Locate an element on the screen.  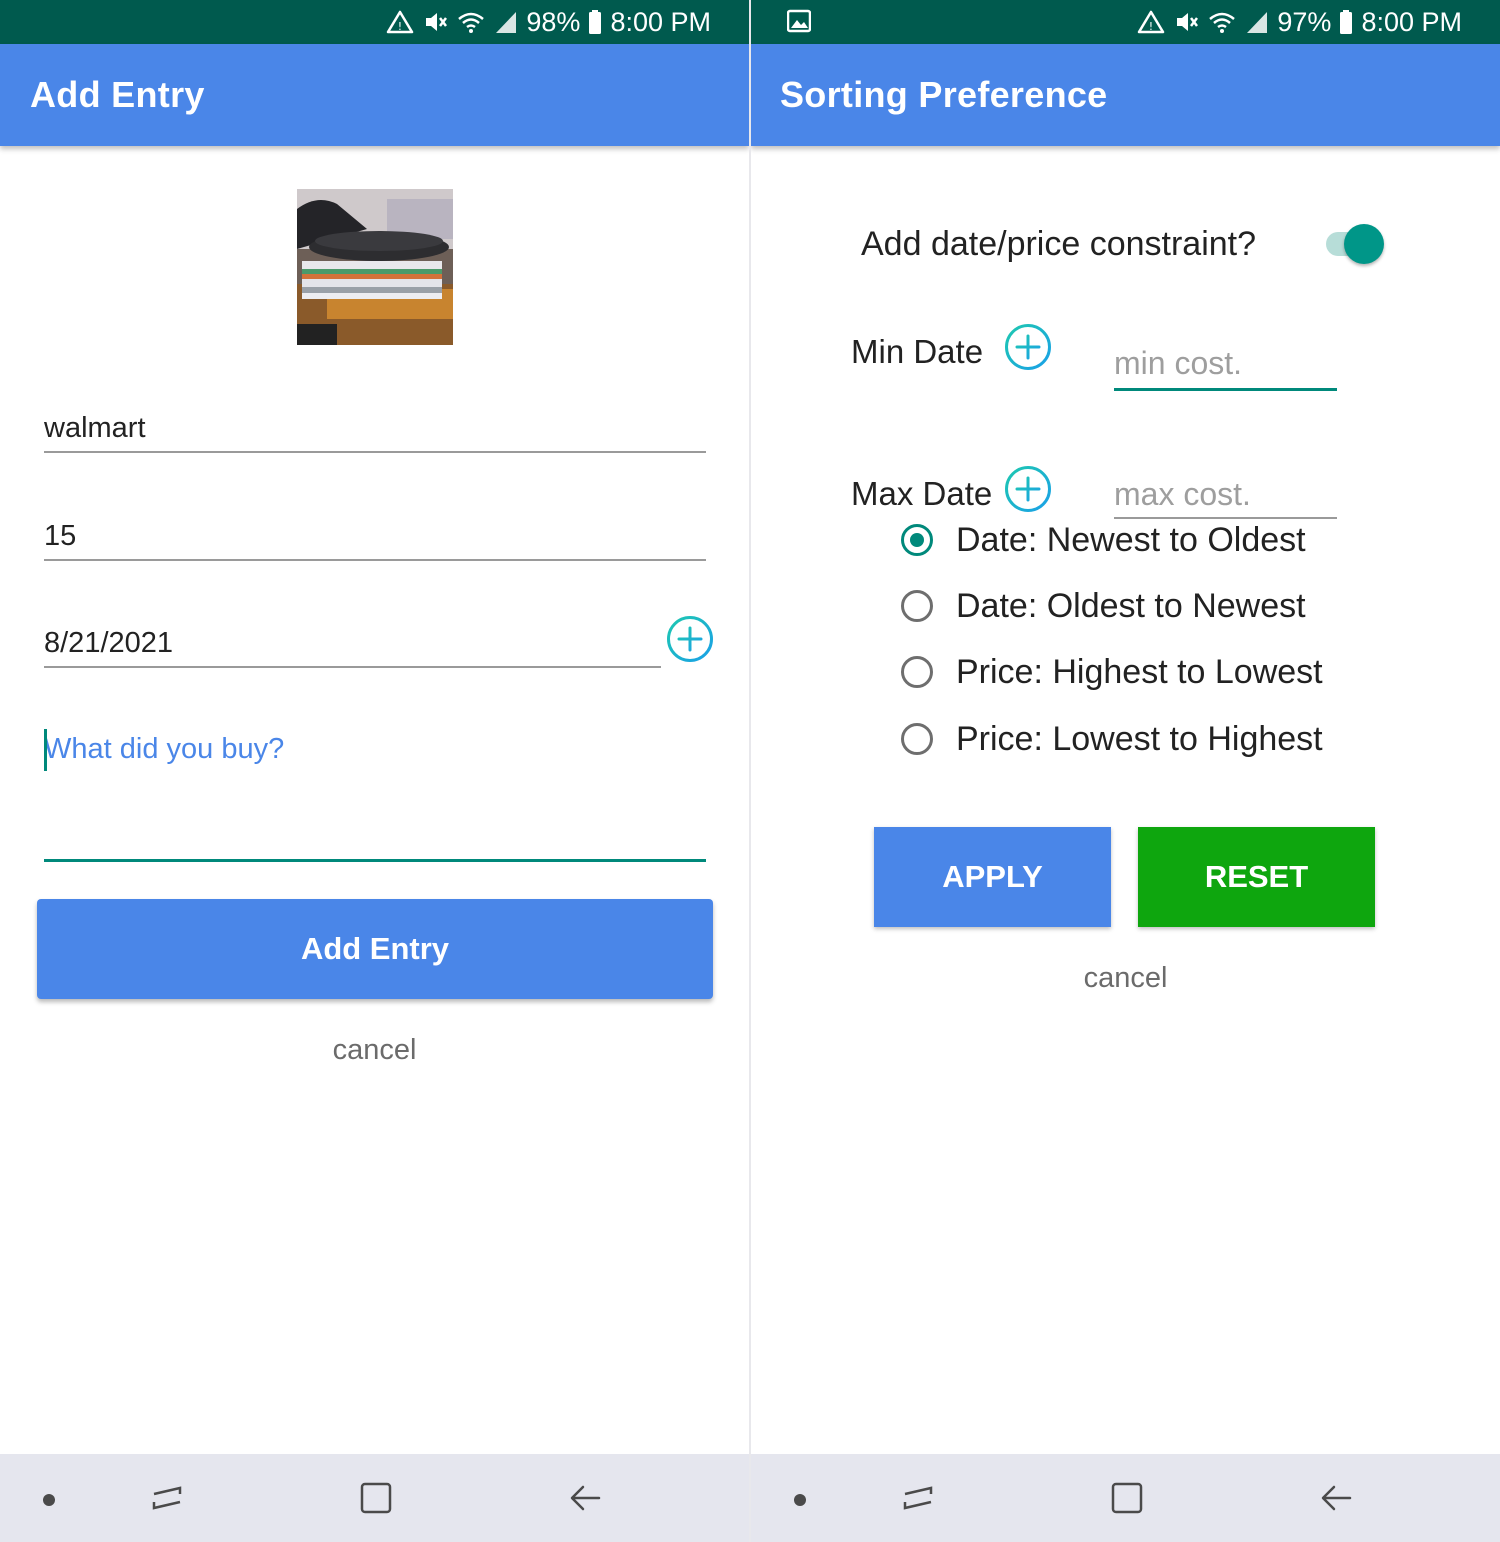
gallery-icon is located at coordinates (799, 23).